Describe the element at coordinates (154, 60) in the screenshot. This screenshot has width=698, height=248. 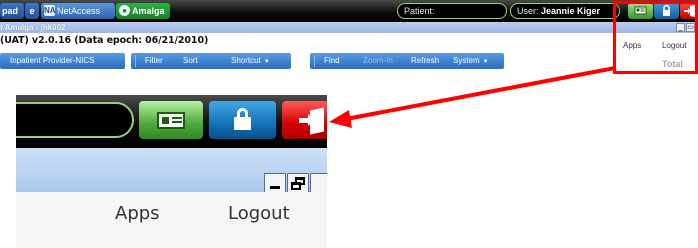
I see `menu-filter: Filter` at that location.